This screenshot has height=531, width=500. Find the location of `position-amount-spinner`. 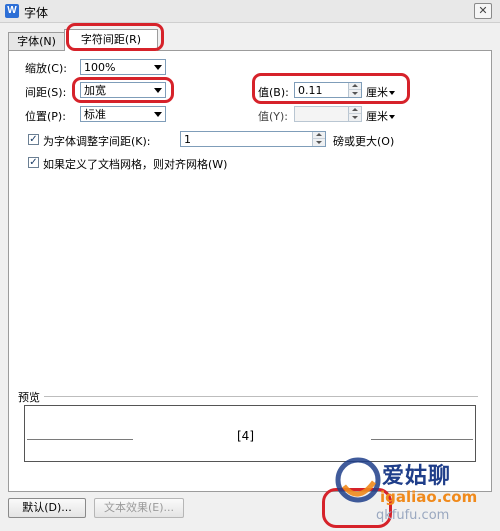

position-amount-spinner is located at coordinates (354, 114).